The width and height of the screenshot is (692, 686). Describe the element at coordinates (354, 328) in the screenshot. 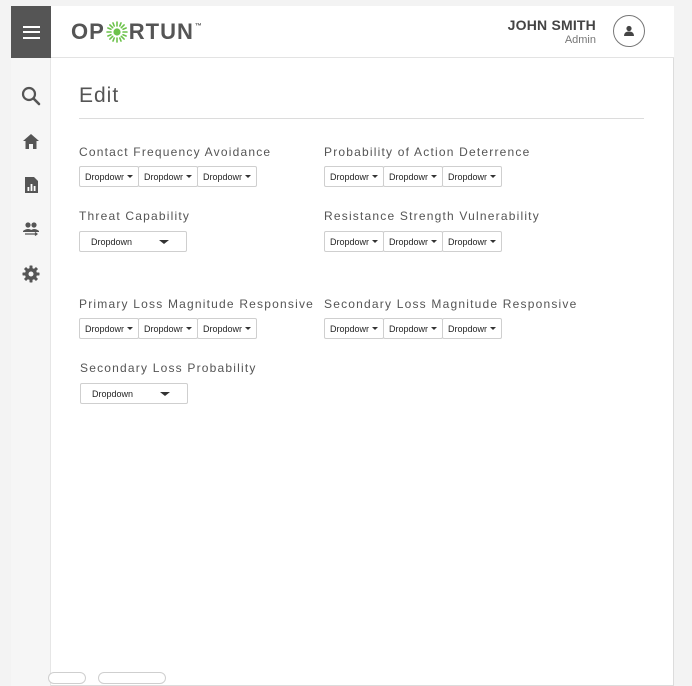

I see `secondary-loss-magnitude-dropdown-1: Dropdowr` at that location.